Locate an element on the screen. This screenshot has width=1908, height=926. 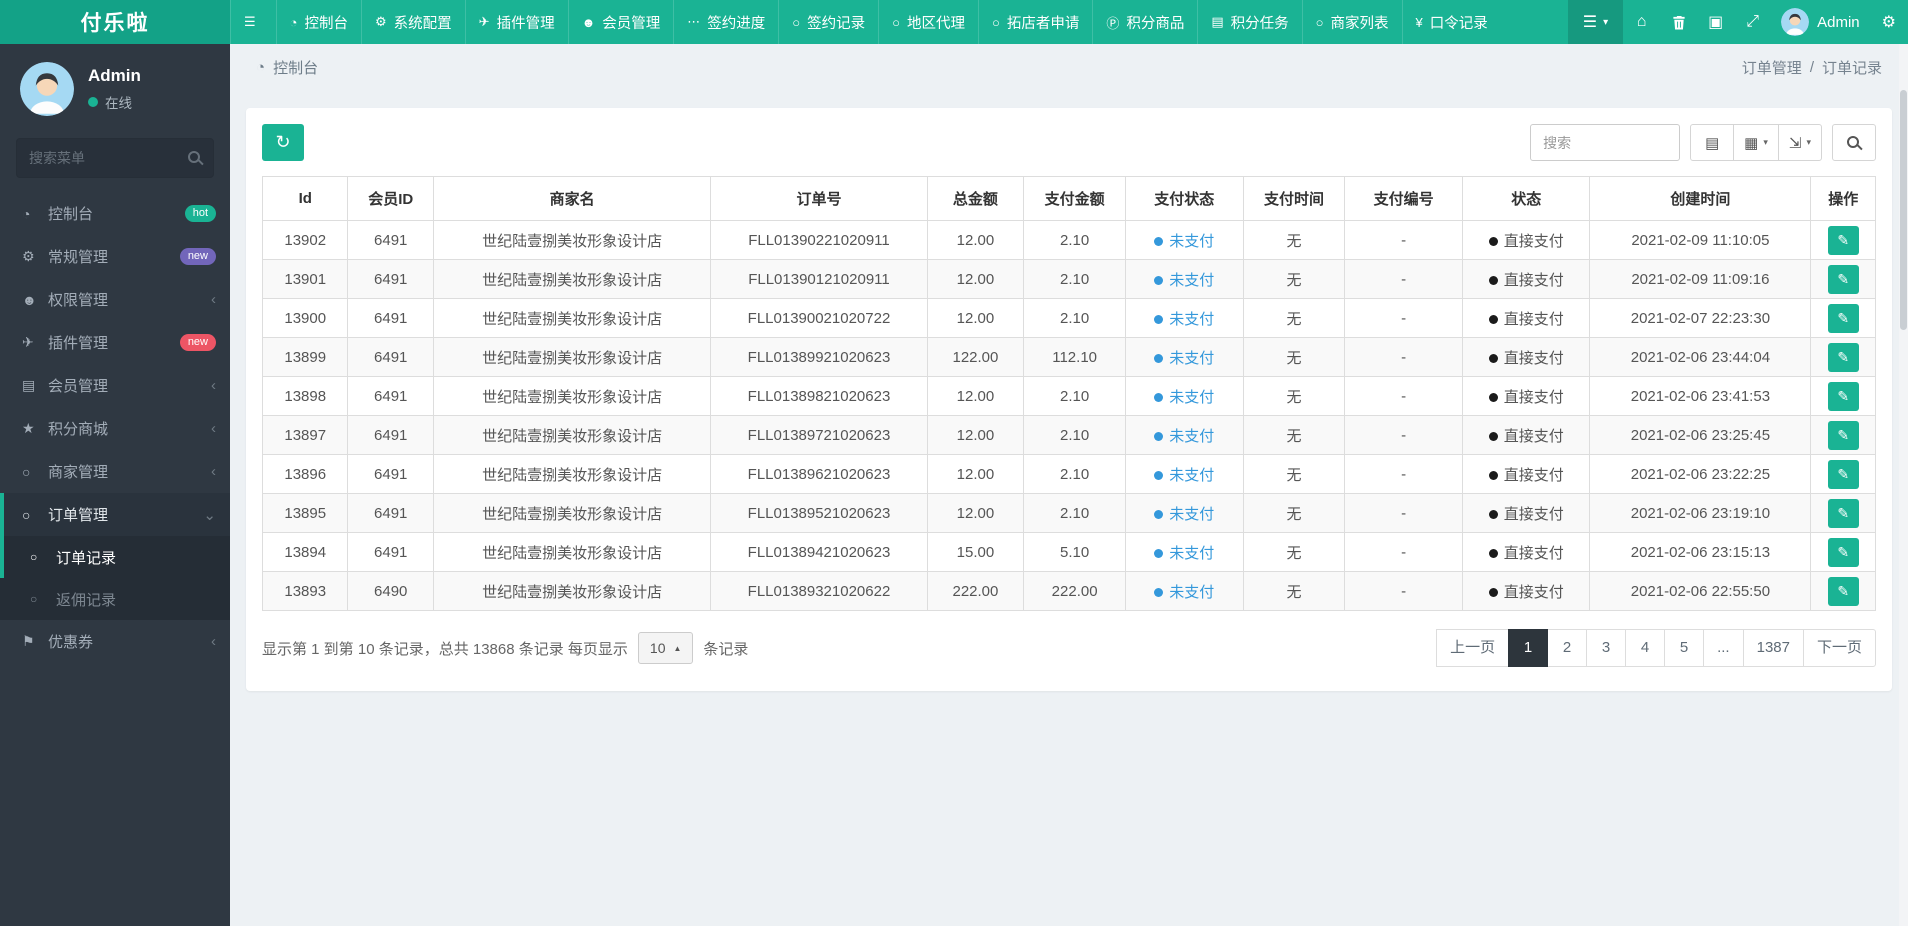
table-search-input is located at coordinates (1605, 142).